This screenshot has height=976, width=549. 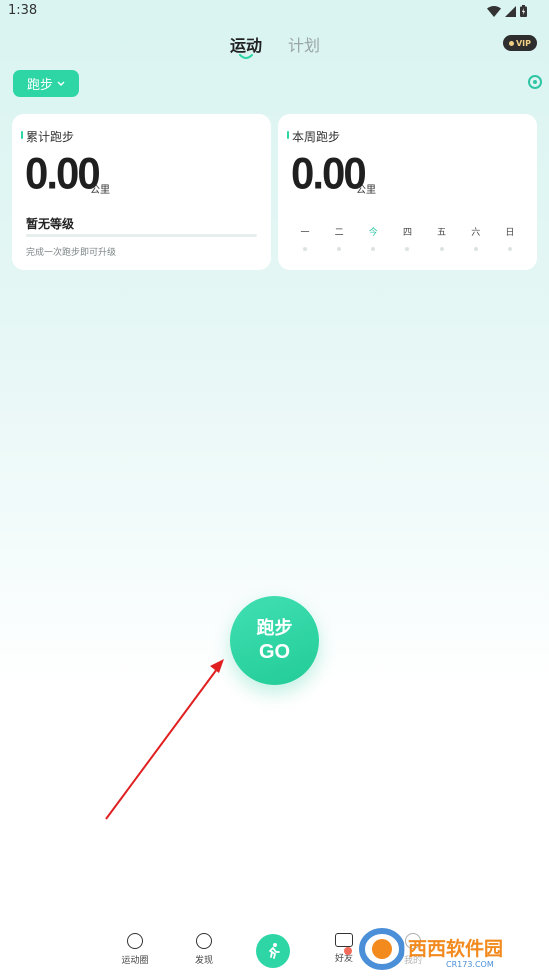 What do you see at coordinates (141, 235) in the screenshot?
I see `level-progress-bar` at bounding box center [141, 235].